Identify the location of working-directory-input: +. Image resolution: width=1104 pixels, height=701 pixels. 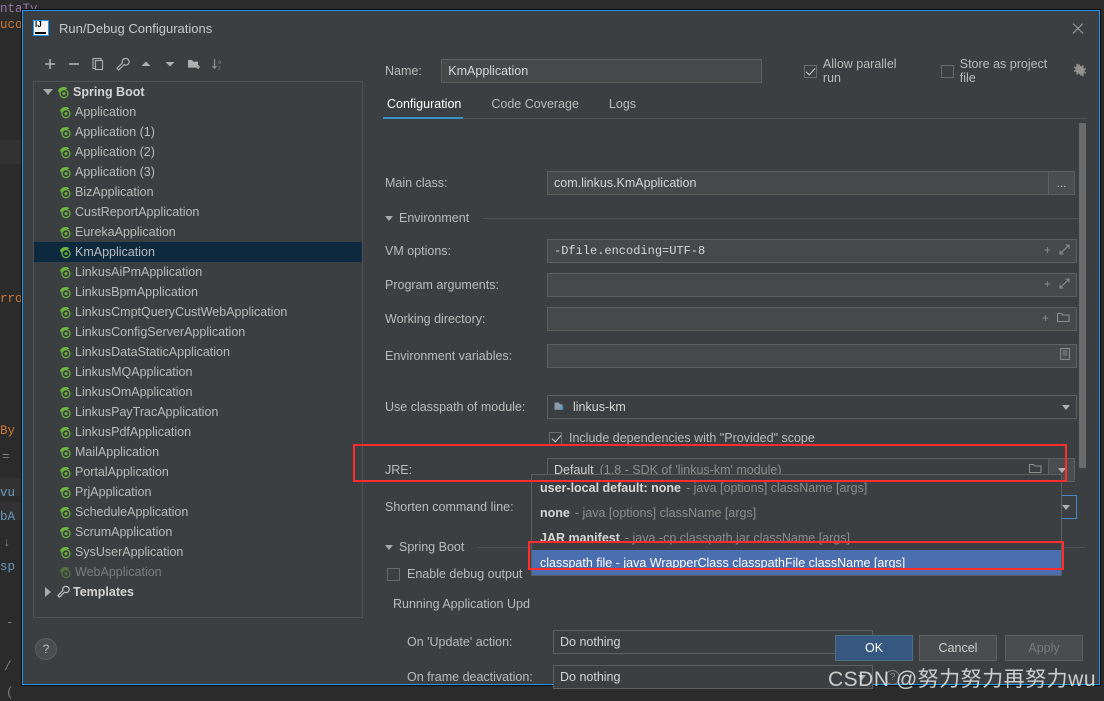
(812, 319).